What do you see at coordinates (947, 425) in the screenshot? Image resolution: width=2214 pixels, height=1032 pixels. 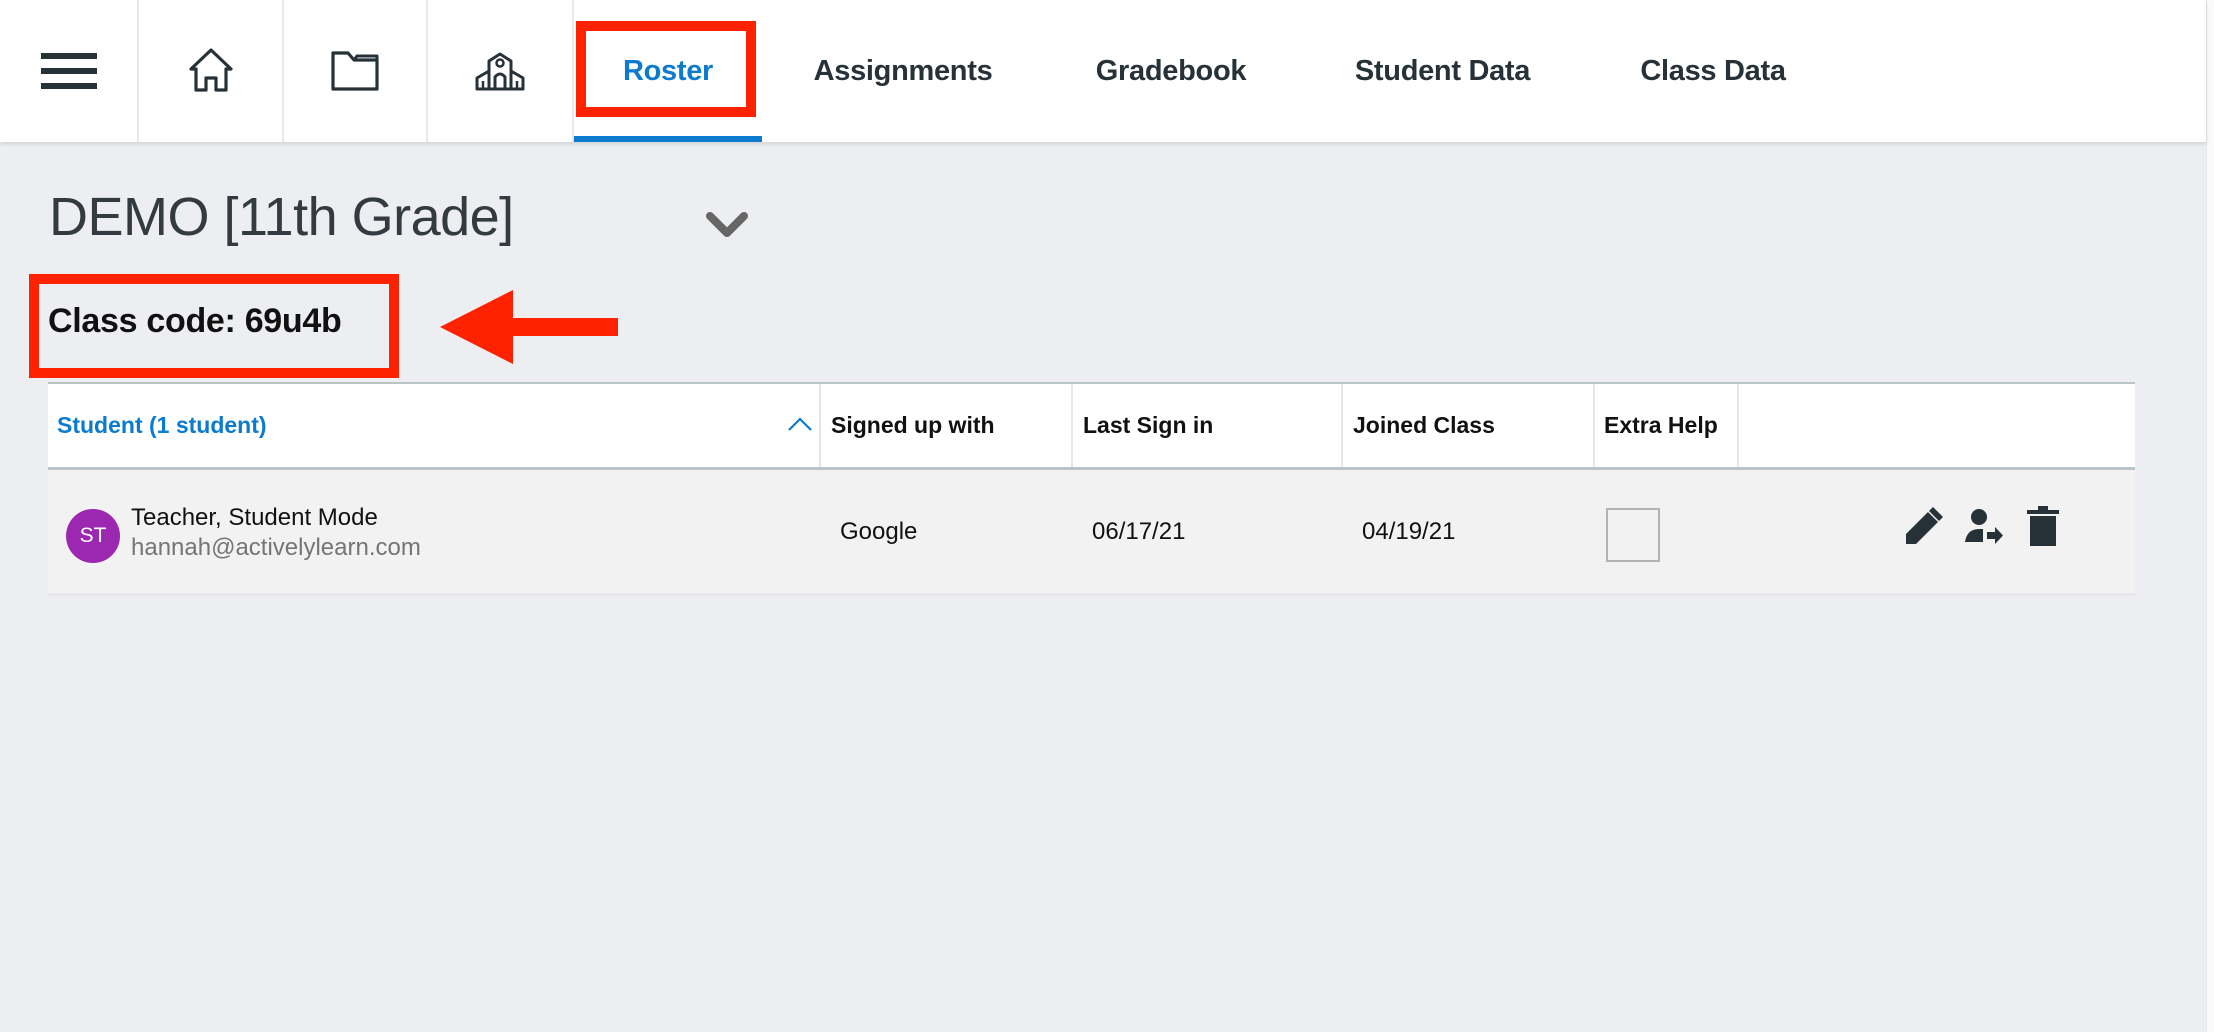 I see `column-header-signed-up-with: Signed up with` at bounding box center [947, 425].